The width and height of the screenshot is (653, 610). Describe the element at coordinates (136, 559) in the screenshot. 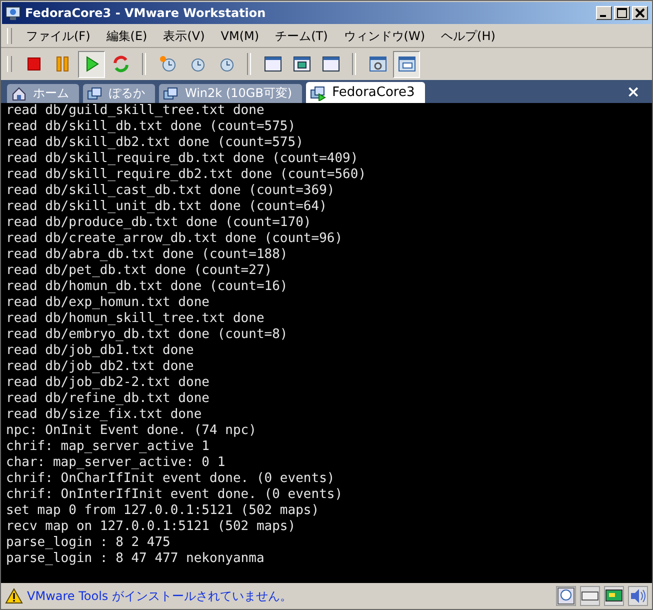

I see `console-line: parse_login : 8 47 477 nekonyanma` at that location.